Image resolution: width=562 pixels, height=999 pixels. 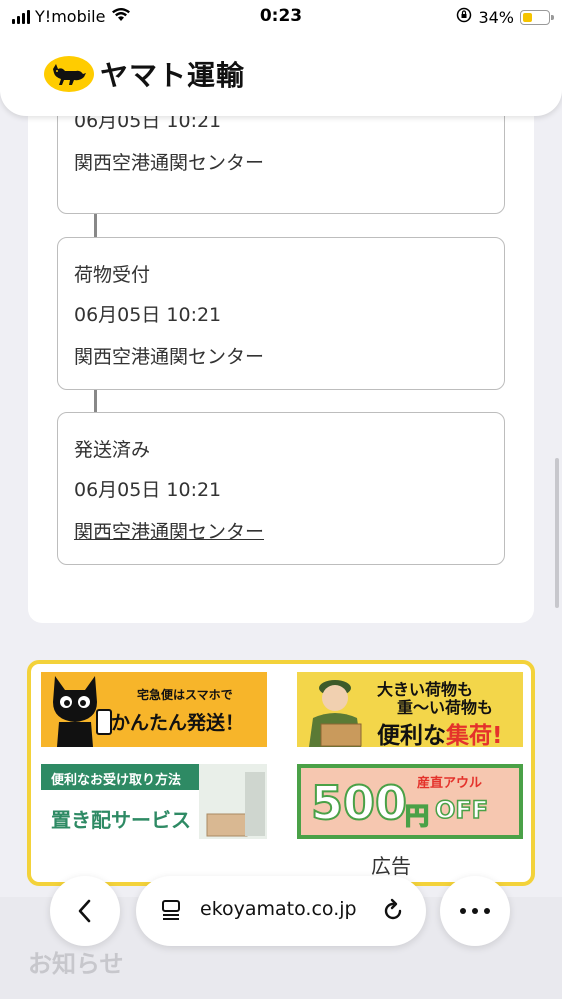 I want to click on address-bar: ekoyamato.co.jp, so click(x=281, y=911).